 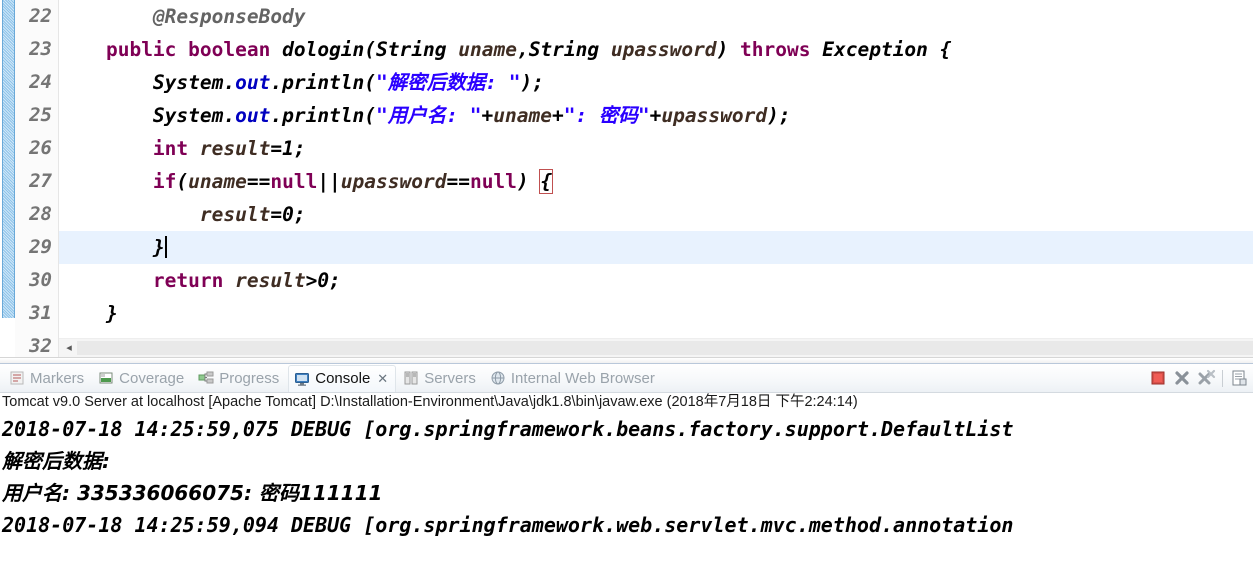 I want to click on code-token: ), so click(x=528, y=181).